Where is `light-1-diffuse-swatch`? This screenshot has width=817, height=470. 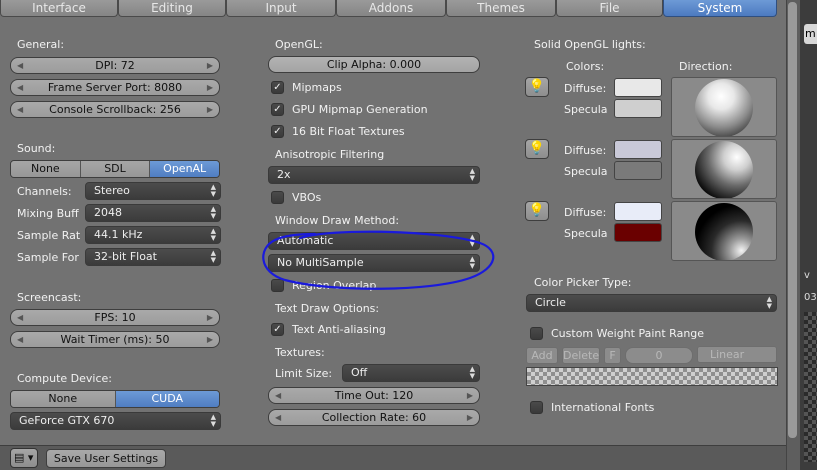
light-1-diffuse-swatch is located at coordinates (638, 87).